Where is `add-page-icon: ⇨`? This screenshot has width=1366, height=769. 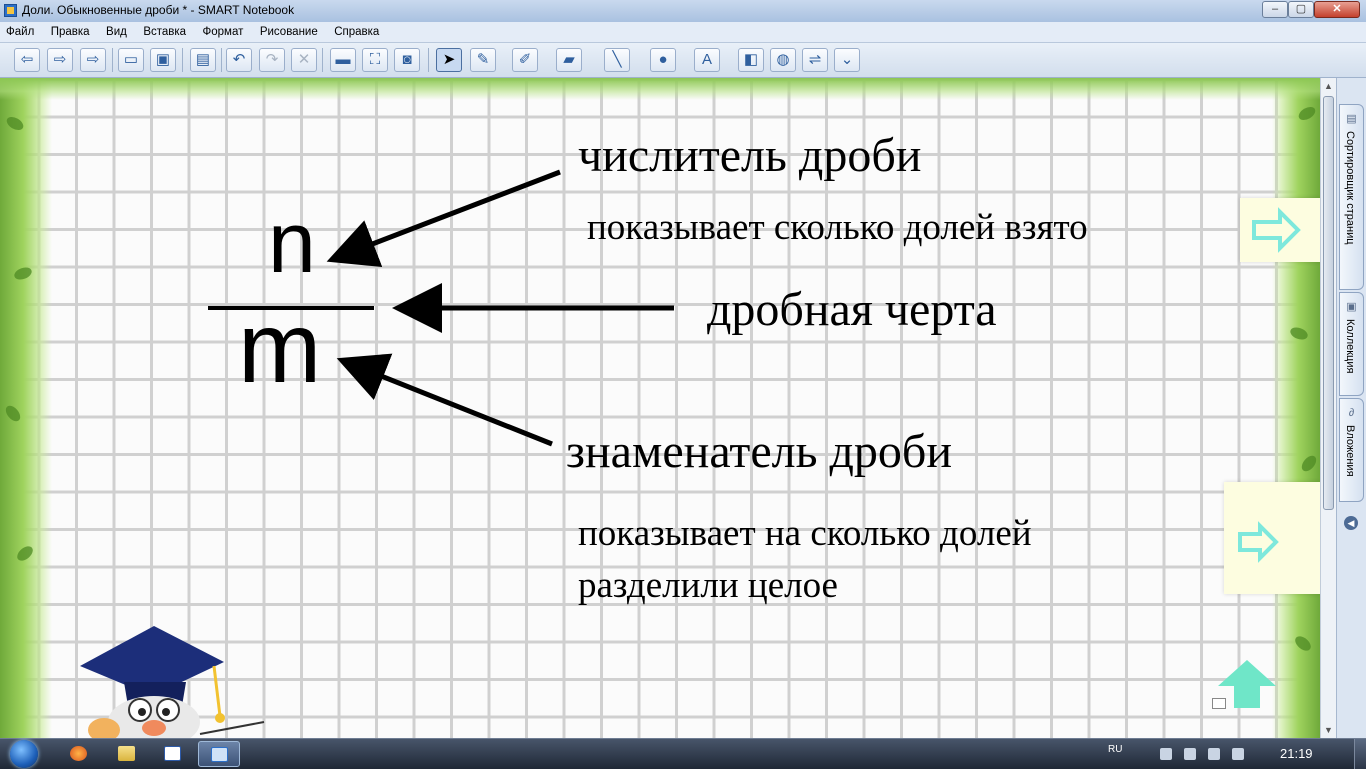 add-page-icon: ⇨ is located at coordinates (93, 60).